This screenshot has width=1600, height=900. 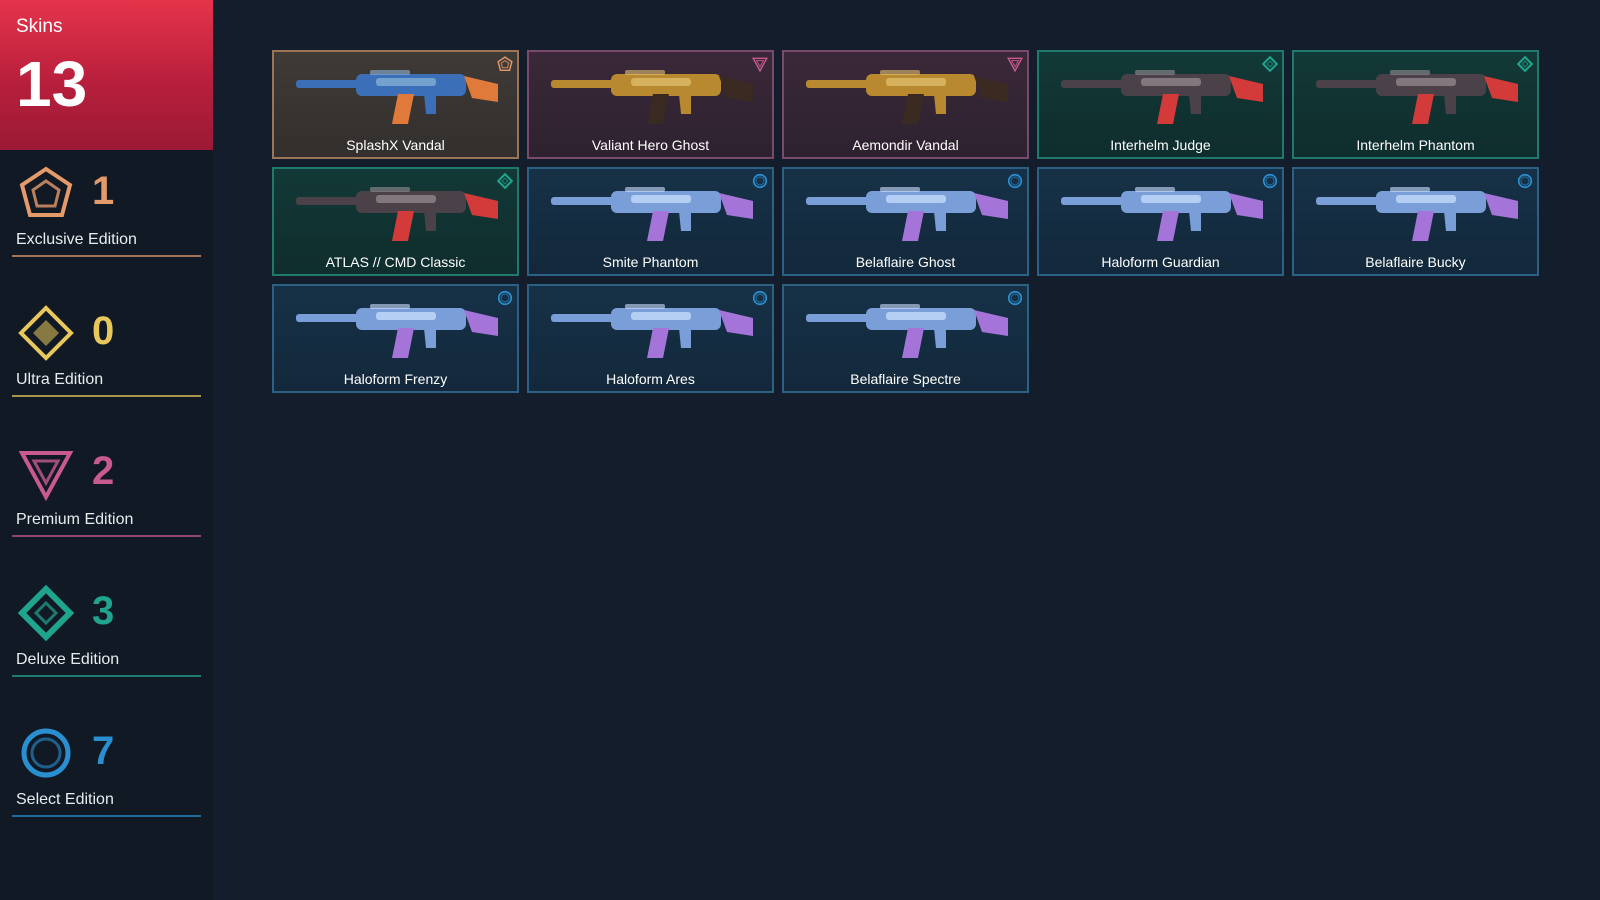 I want to click on skin-name: Smite Phantom, so click(x=650, y=262).